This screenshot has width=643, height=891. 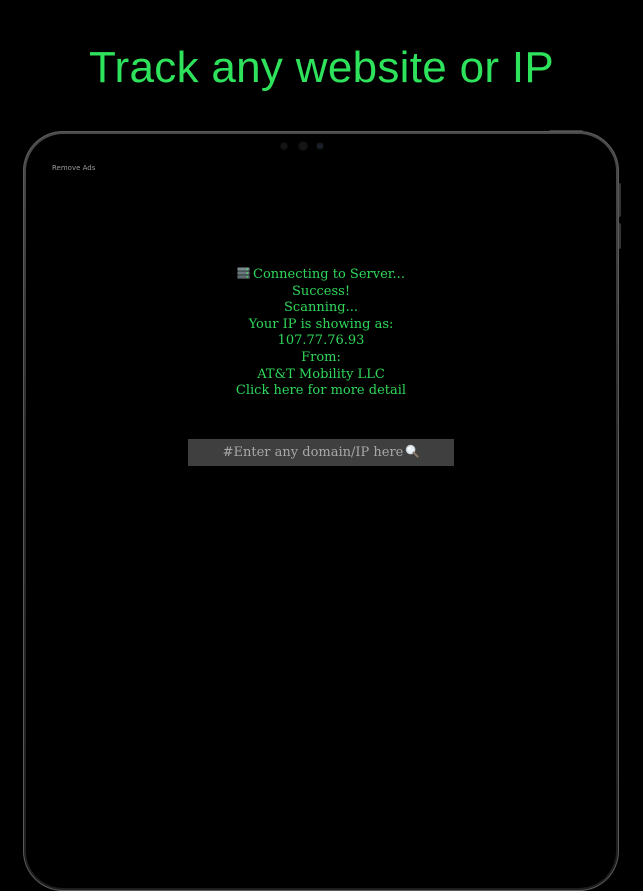 What do you see at coordinates (303, 146) in the screenshot?
I see `camera-lens-icon` at bounding box center [303, 146].